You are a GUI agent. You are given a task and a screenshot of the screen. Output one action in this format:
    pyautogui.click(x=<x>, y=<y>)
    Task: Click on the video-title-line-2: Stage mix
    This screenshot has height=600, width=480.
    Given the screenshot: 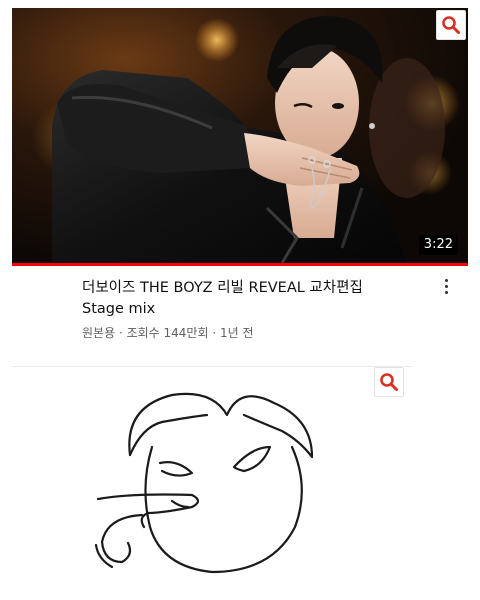 What is the action you would take?
    pyautogui.click(x=119, y=309)
    